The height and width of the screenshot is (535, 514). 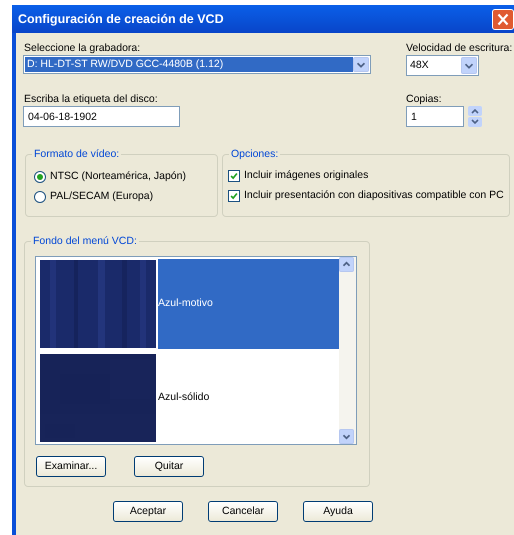 I want to click on radio-label: PAL/SECAM (Europa), so click(x=102, y=196).